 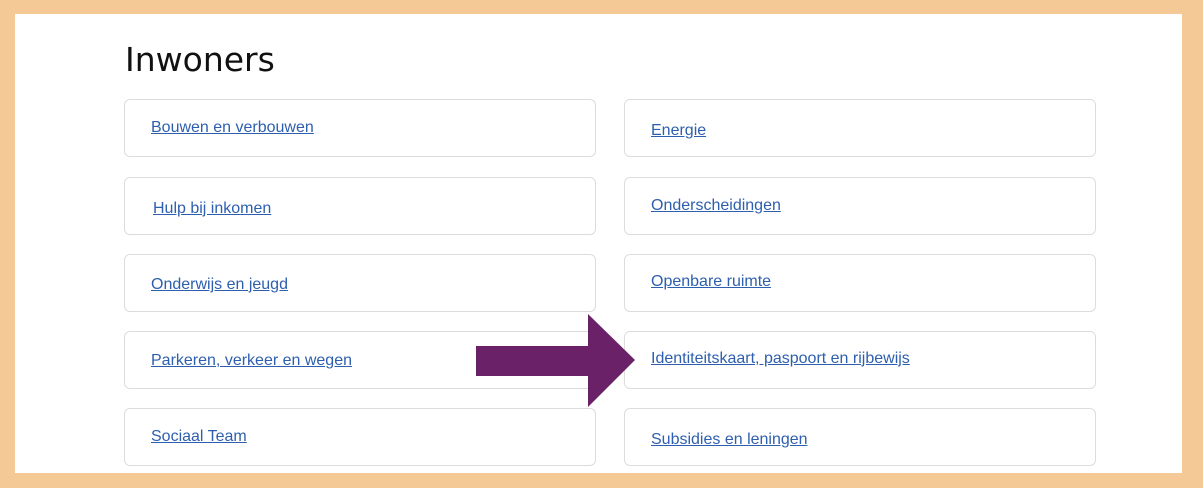 I want to click on page-title: Inwoners, so click(x=200, y=59).